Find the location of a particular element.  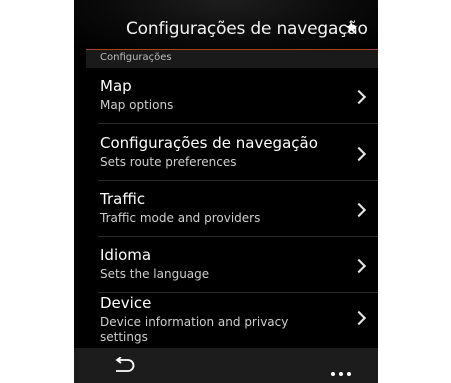

bottom-bar is located at coordinates (226, 365).